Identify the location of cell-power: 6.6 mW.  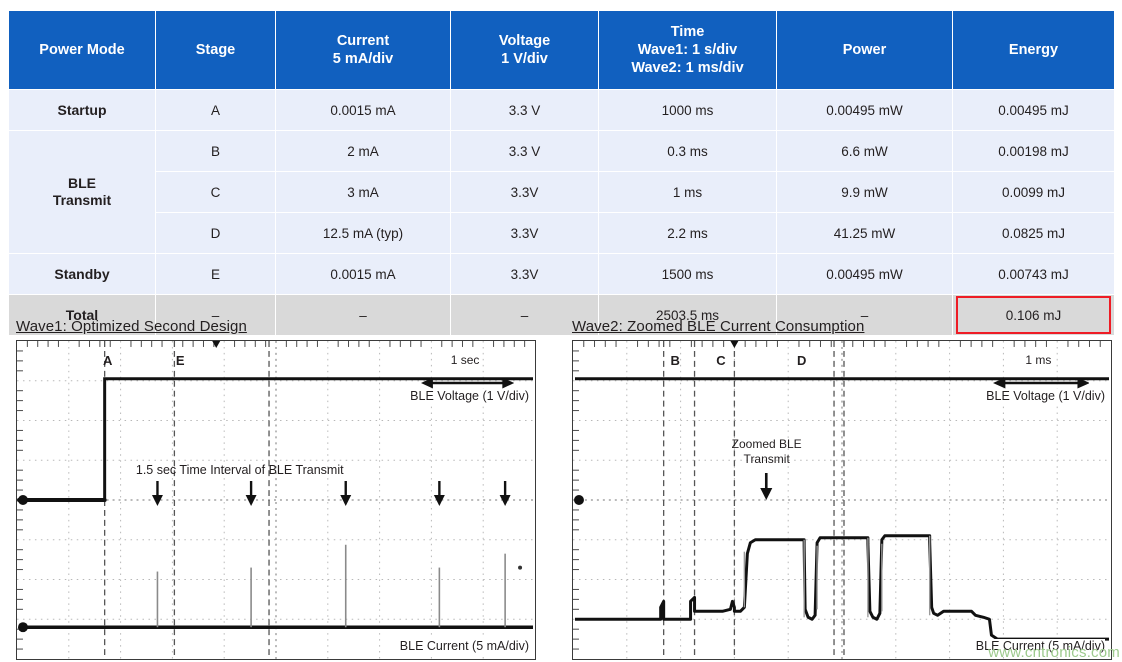
(864, 151).